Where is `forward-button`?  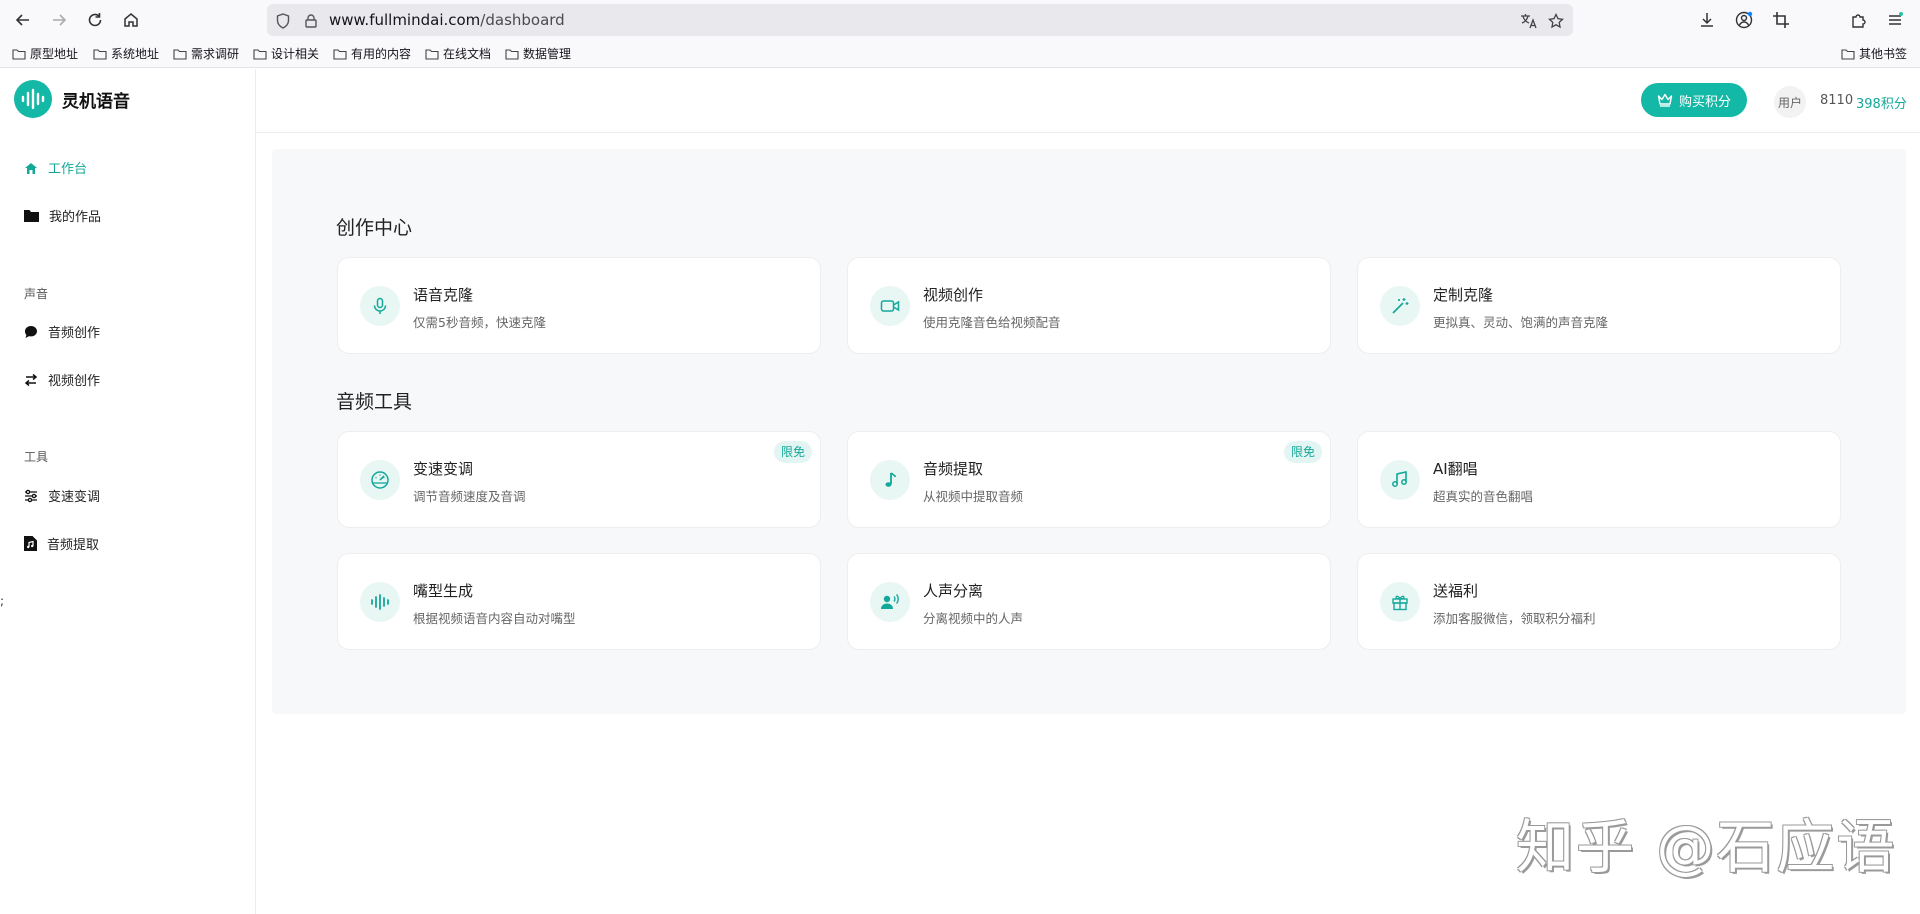
forward-button is located at coordinates (59, 20).